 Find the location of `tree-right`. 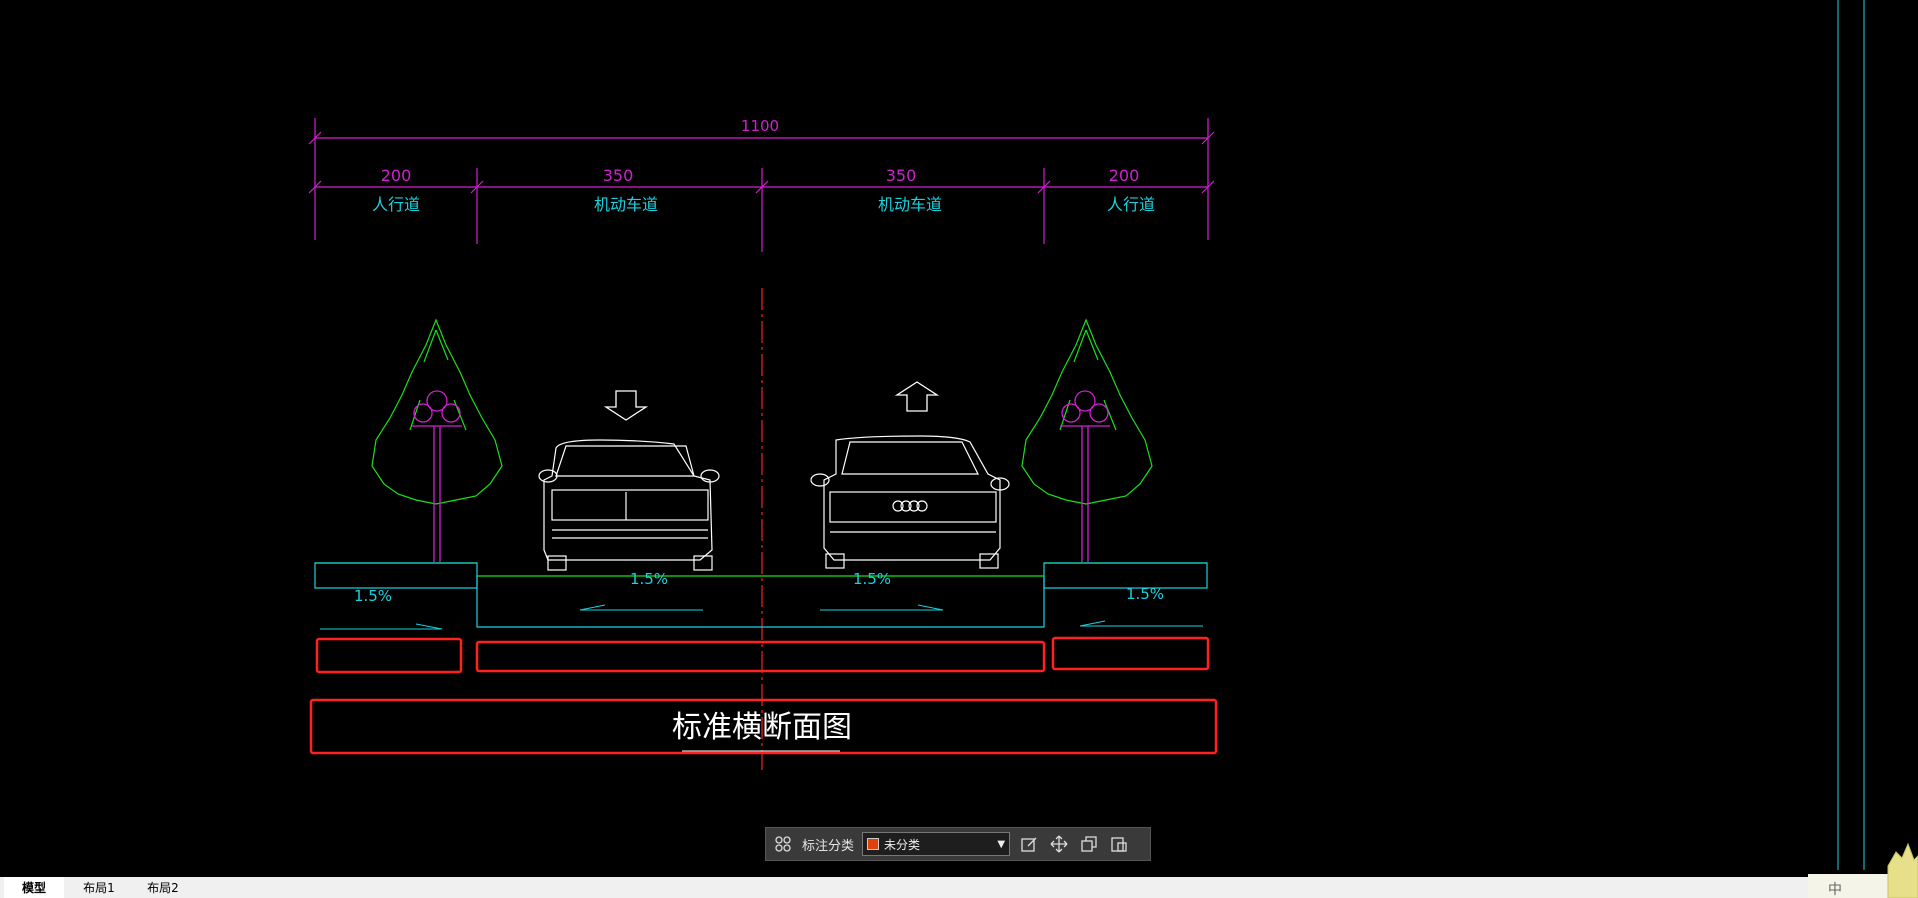

tree-right is located at coordinates (1087, 411).